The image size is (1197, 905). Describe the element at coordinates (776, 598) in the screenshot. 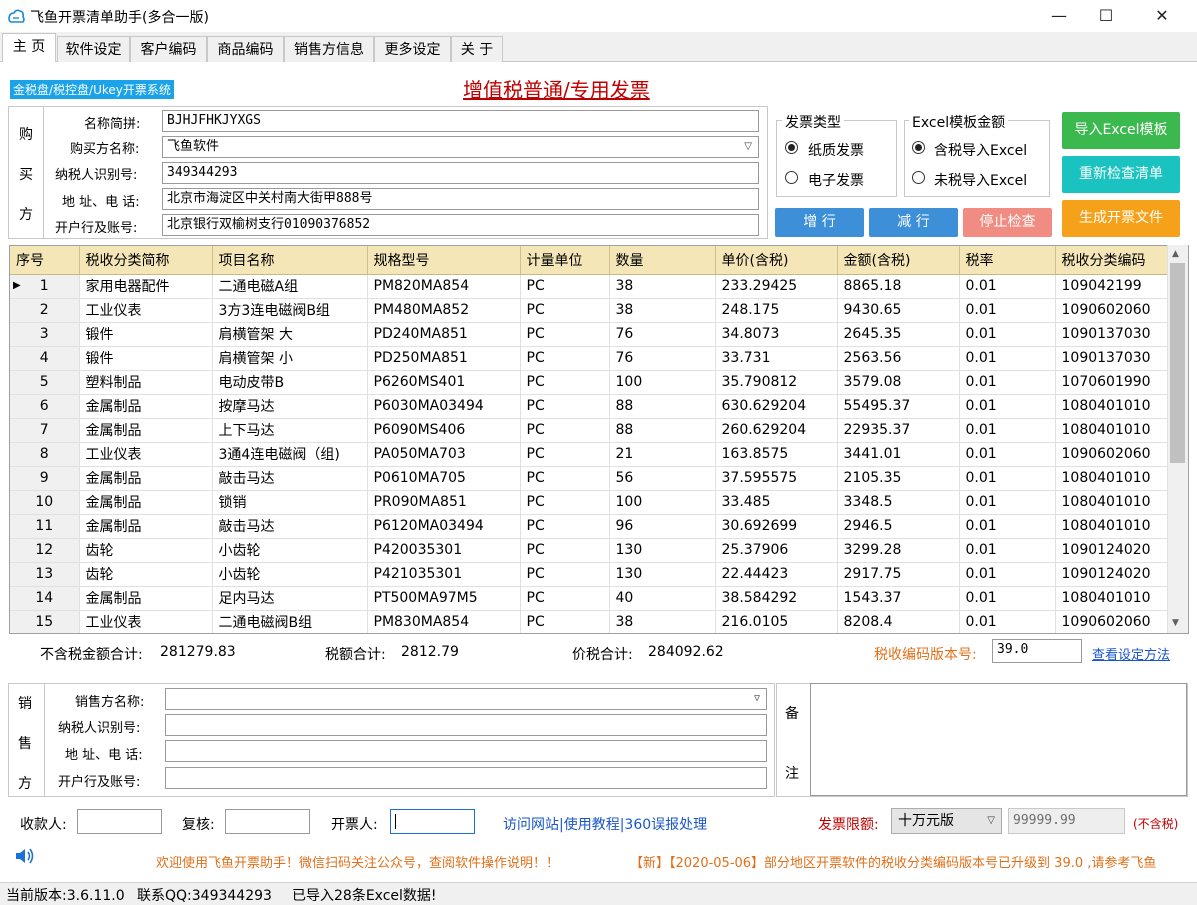

I see `cell-unit-price: 38.584292` at that location.